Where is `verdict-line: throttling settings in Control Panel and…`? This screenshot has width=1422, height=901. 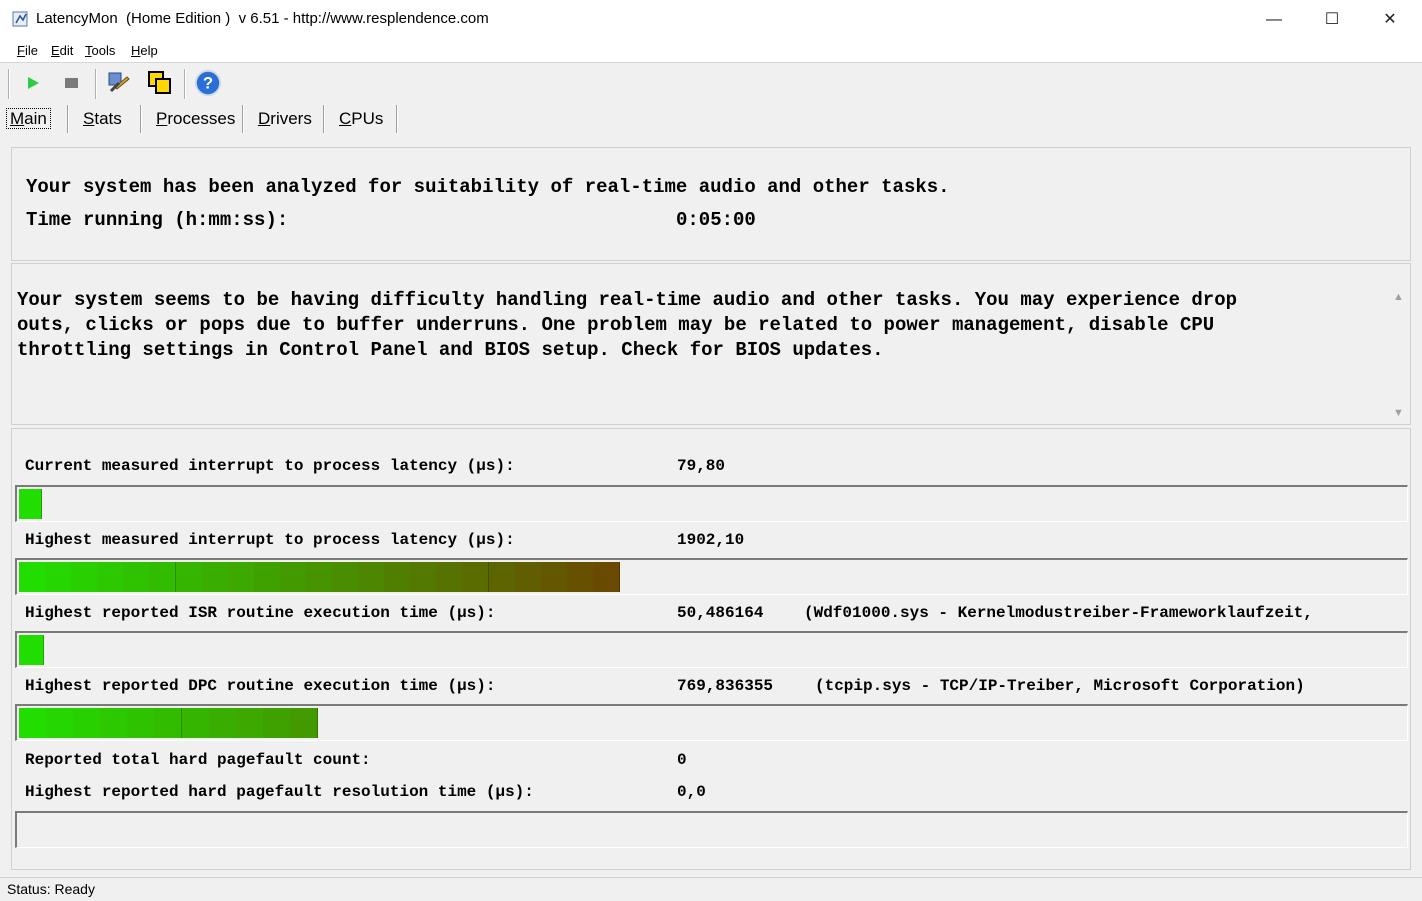
verdict-line: throttling settings in Control Panel and… is located at coordinates (450, 350).